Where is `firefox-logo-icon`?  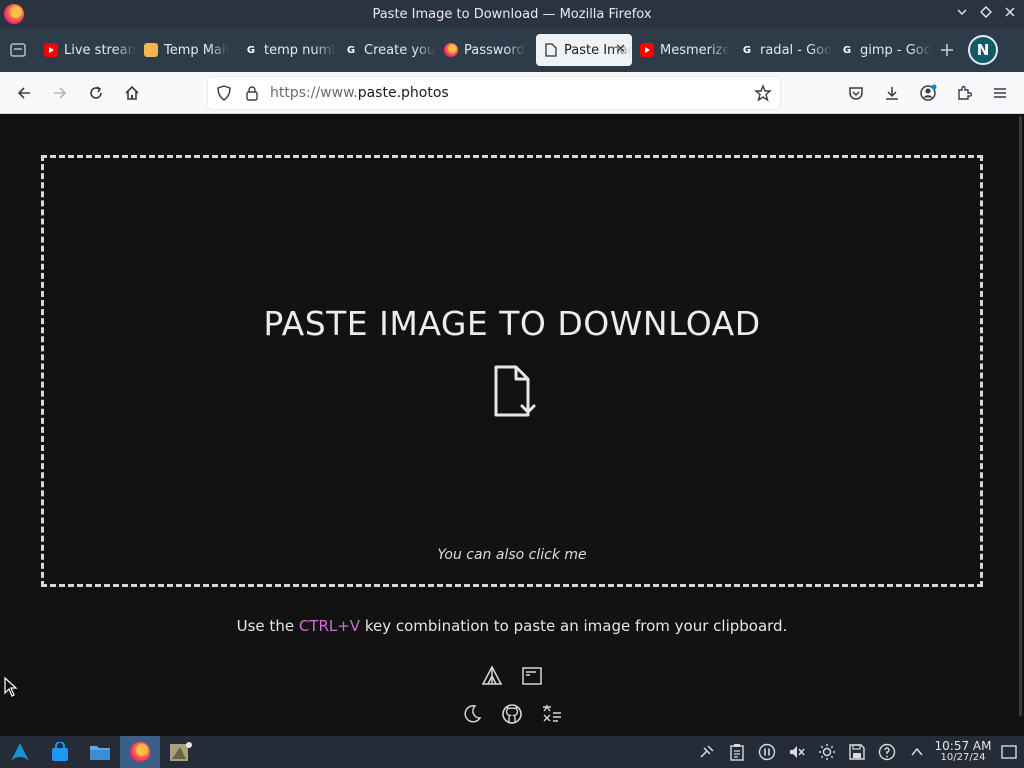
firefox-logo-icon is located at coordinates (14, 14).